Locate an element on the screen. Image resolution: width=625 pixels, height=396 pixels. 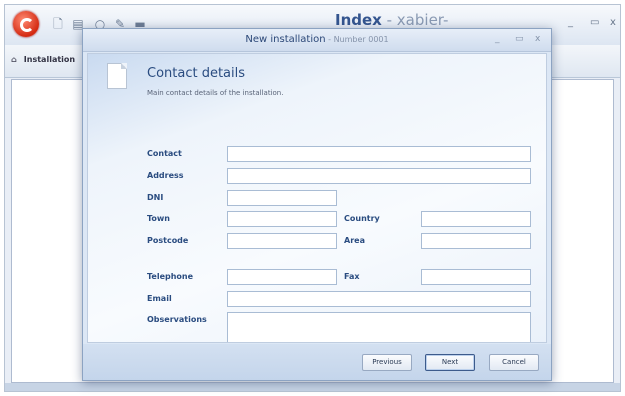
previous-button: Previous is located at coordinates (387, 362).